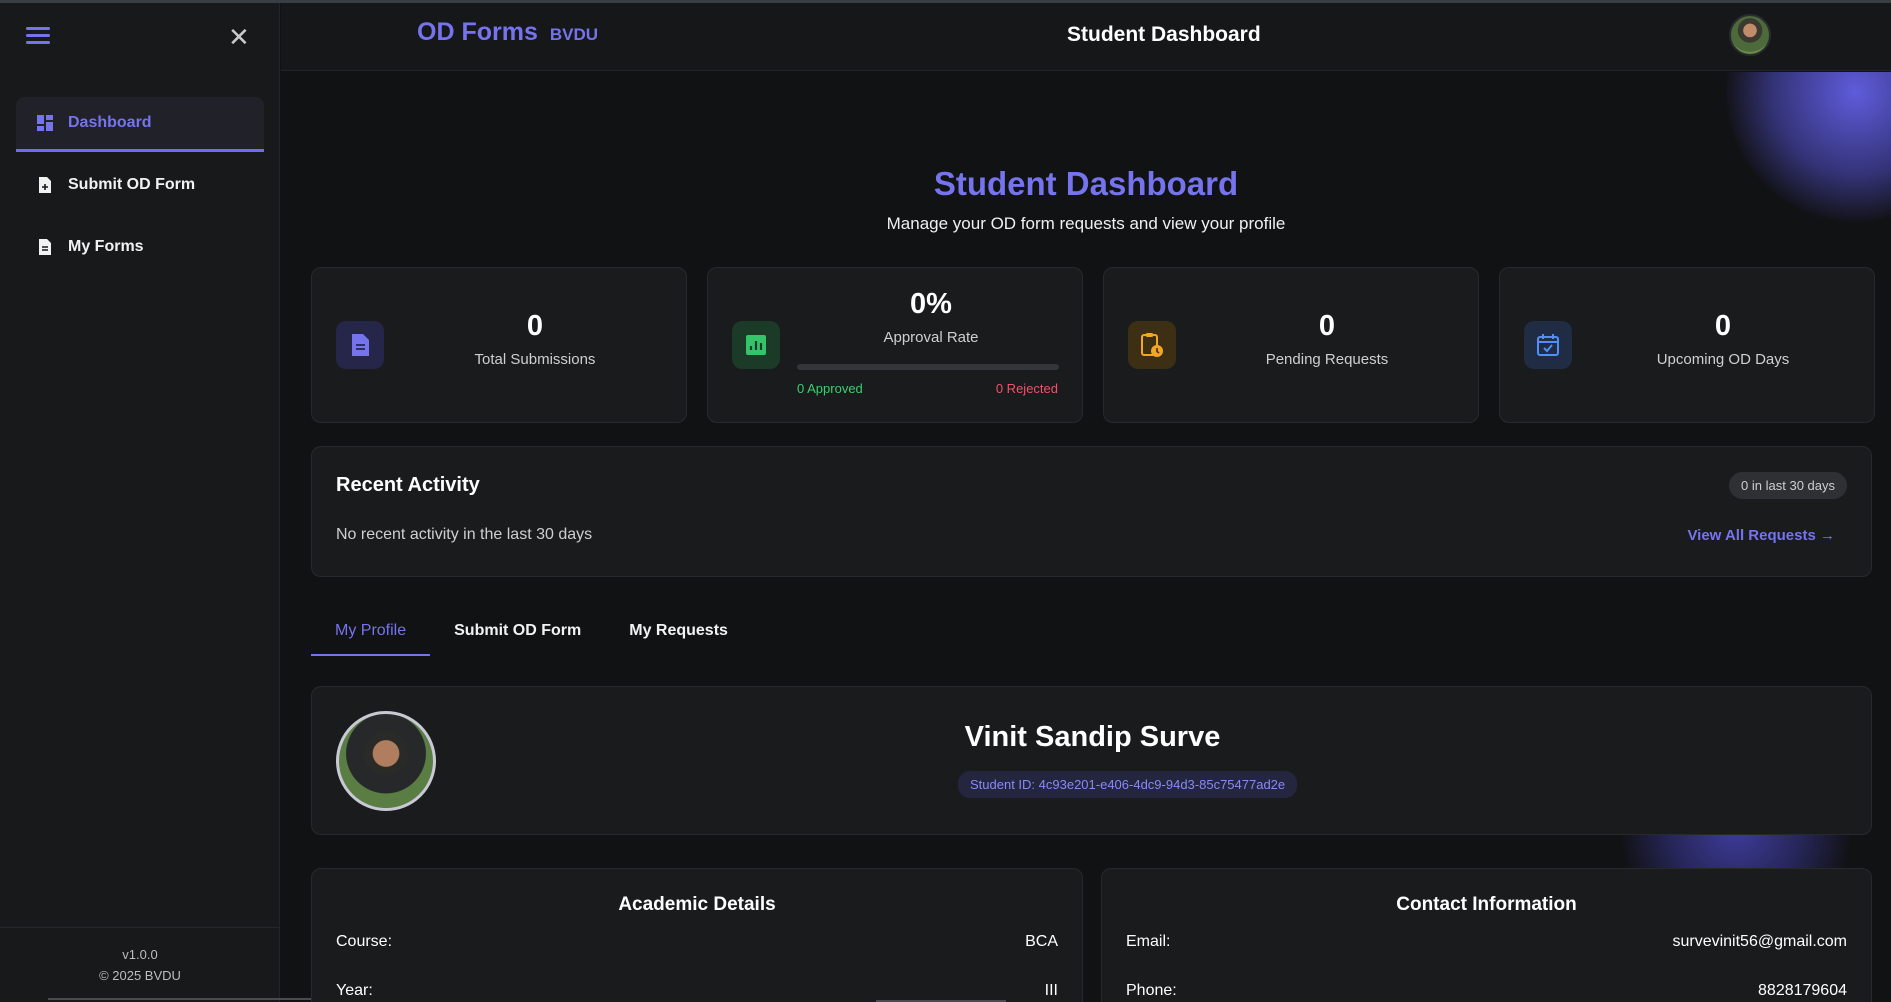 The width and height of the screenshot is (1891, 1002). Describe the element at coordinates (1026, 388) in the screenshot. I see `rejected-count: 0 Rejected` at that location.